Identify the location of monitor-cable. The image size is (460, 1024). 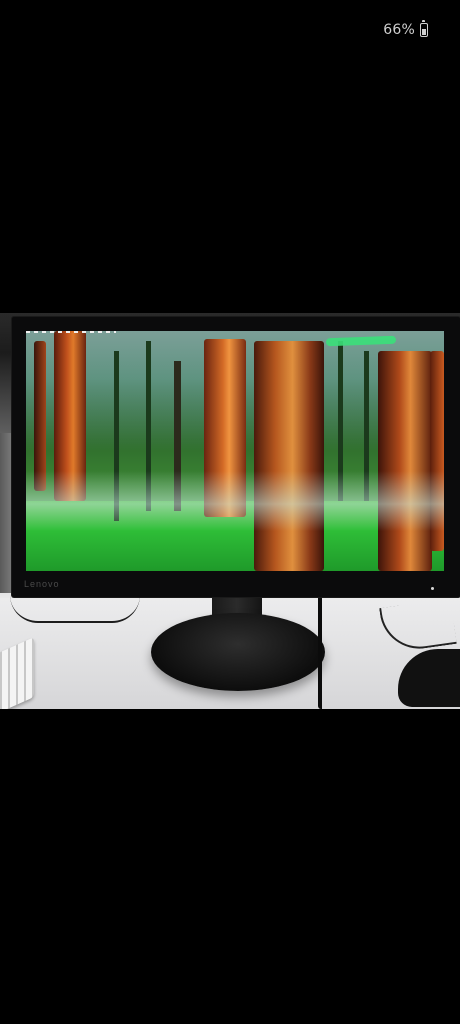
(324, 652).